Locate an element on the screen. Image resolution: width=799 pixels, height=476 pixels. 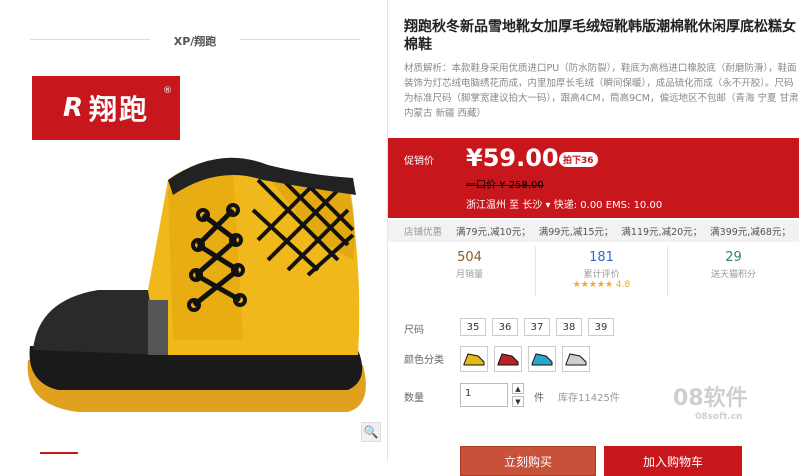
site-watermark: 08软件08soft.cn is located at coordinates (710, 401).